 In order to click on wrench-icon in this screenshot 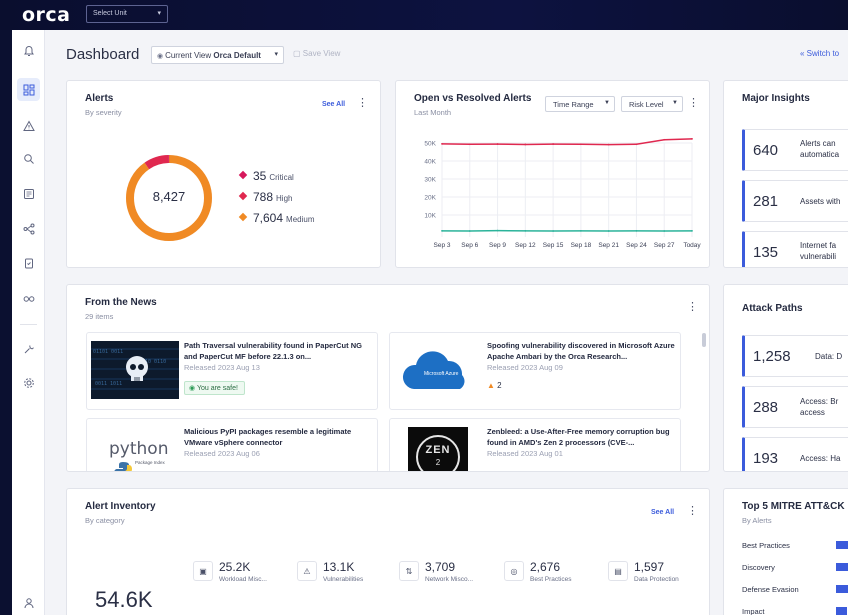, I will do `click(28, 348)`.